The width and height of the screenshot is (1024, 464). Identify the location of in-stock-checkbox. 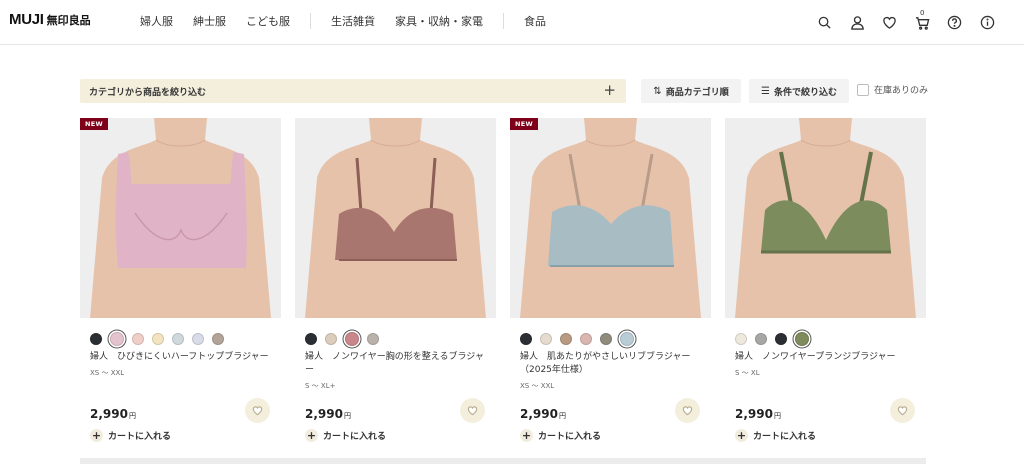
(863, 89).